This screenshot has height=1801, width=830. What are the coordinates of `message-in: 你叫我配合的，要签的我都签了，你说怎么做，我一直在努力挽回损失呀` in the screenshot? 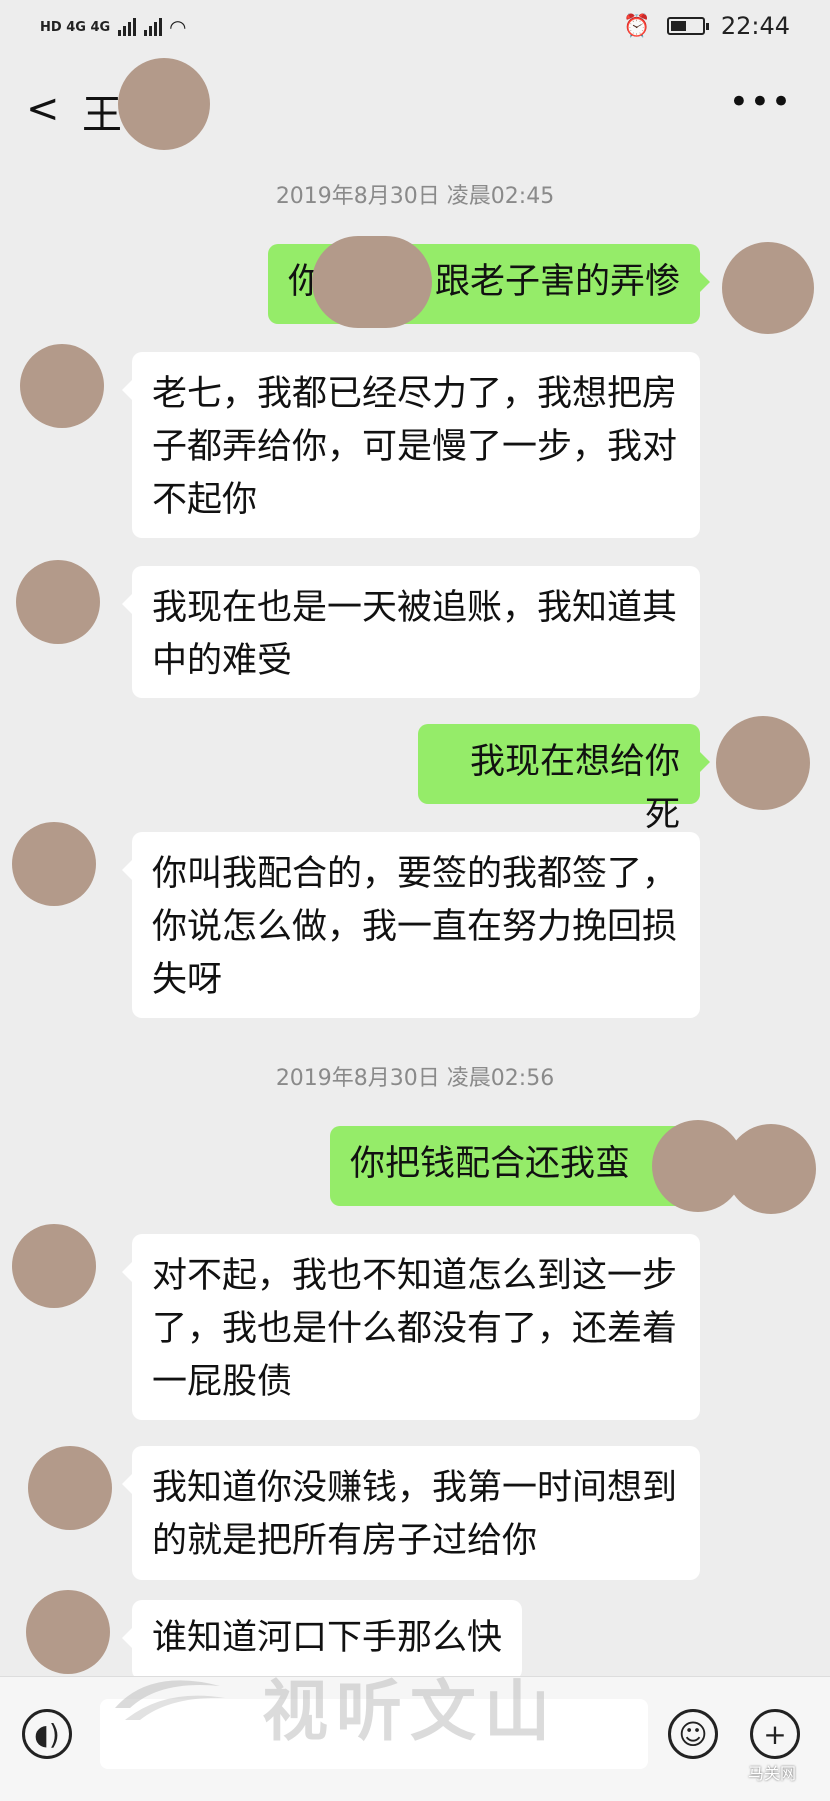 It's located at (411, 925).